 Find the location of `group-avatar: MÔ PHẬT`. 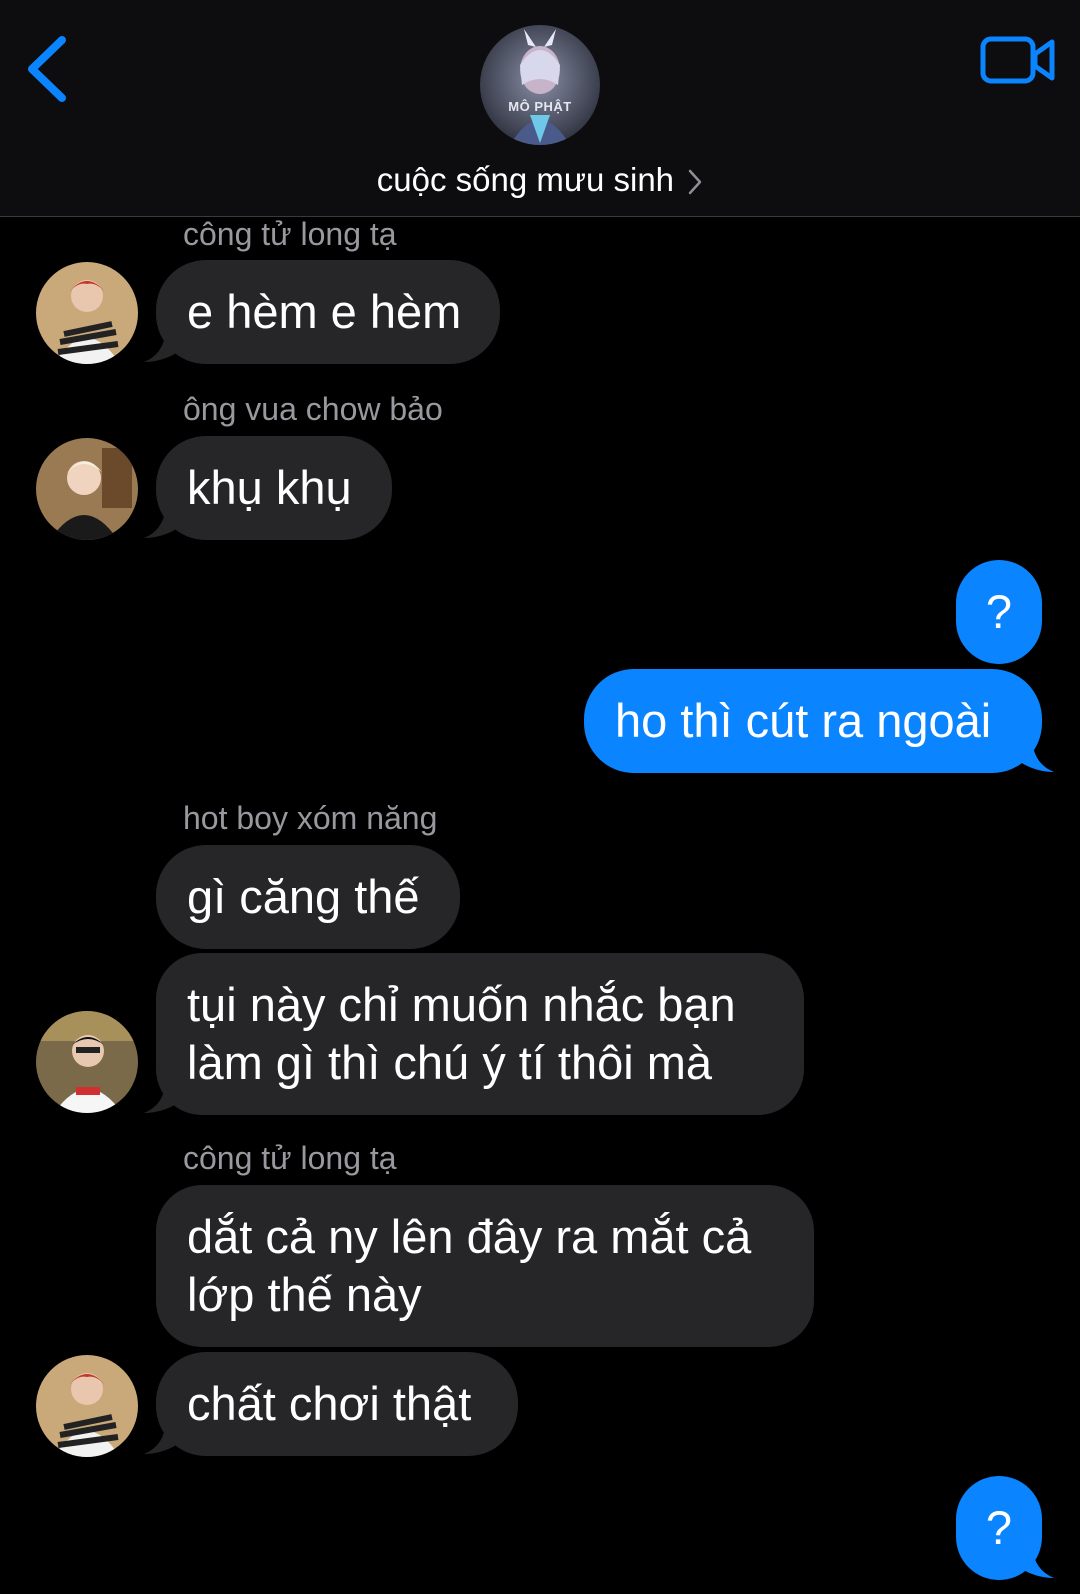

group-avatar: MÔ PHẬT is located at coordinates (540, 85).